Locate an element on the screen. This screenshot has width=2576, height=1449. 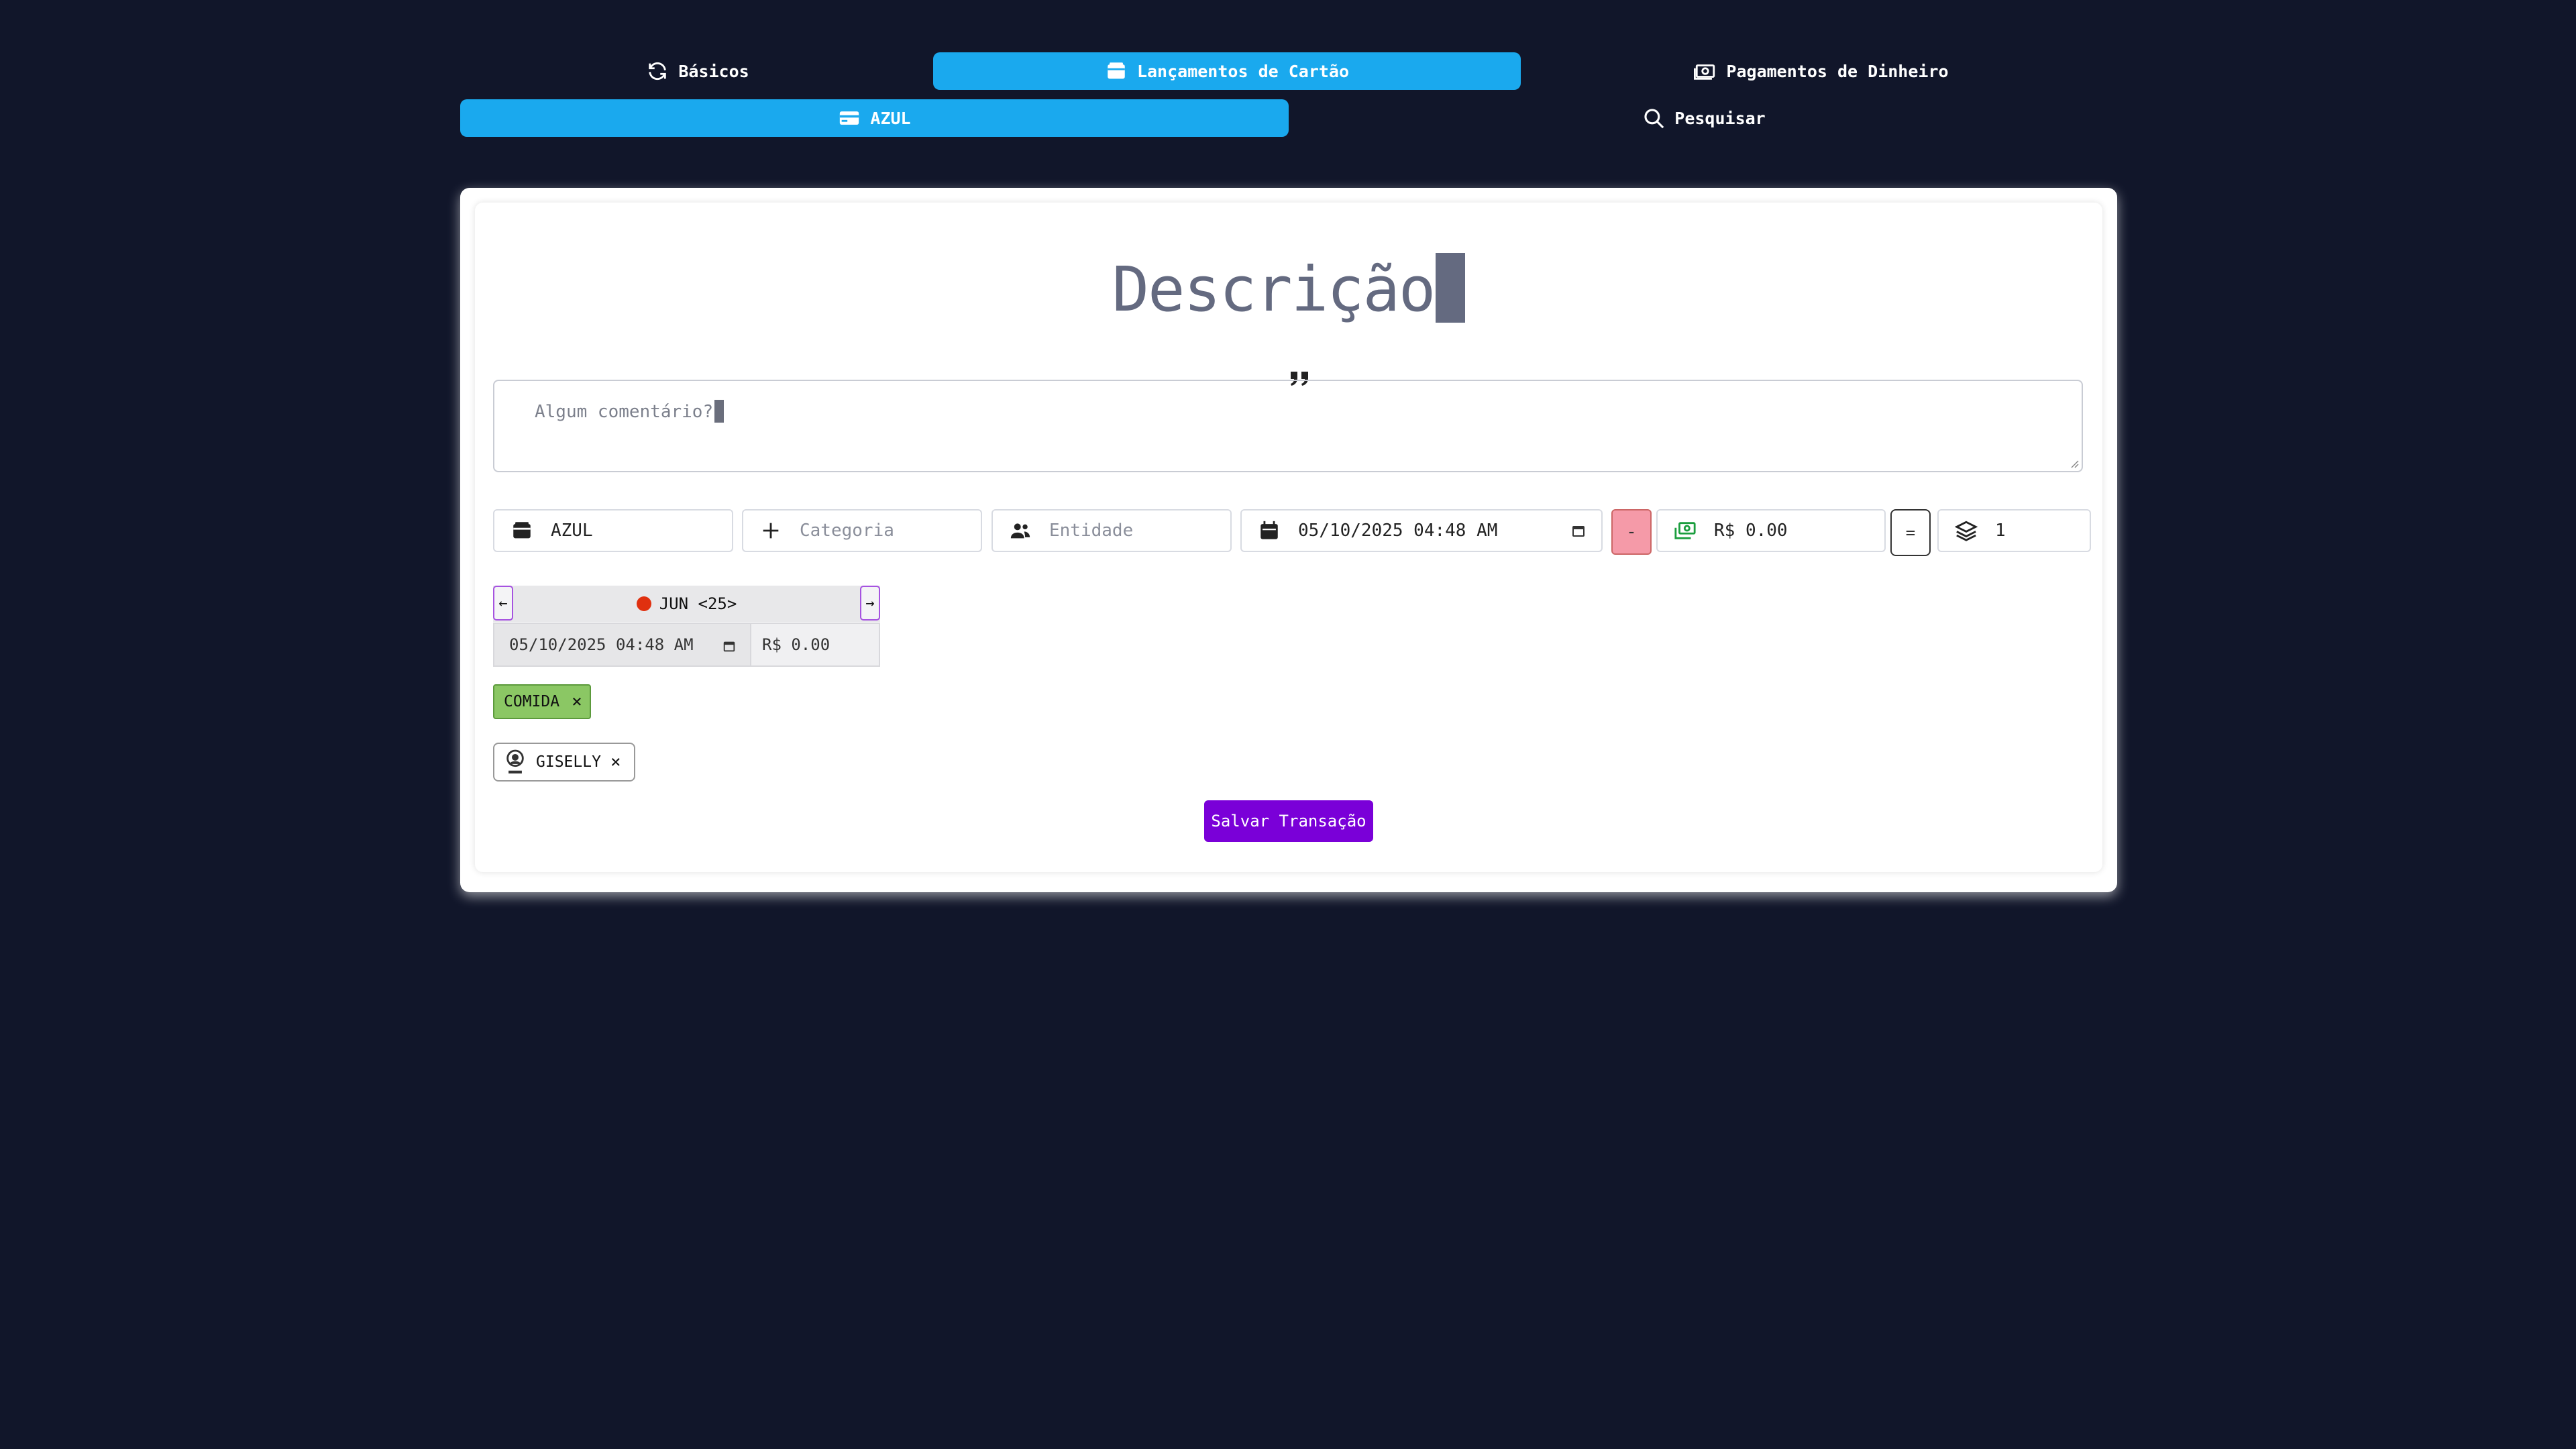
wallet-value: AZUL is located at coordinates (572, 531).